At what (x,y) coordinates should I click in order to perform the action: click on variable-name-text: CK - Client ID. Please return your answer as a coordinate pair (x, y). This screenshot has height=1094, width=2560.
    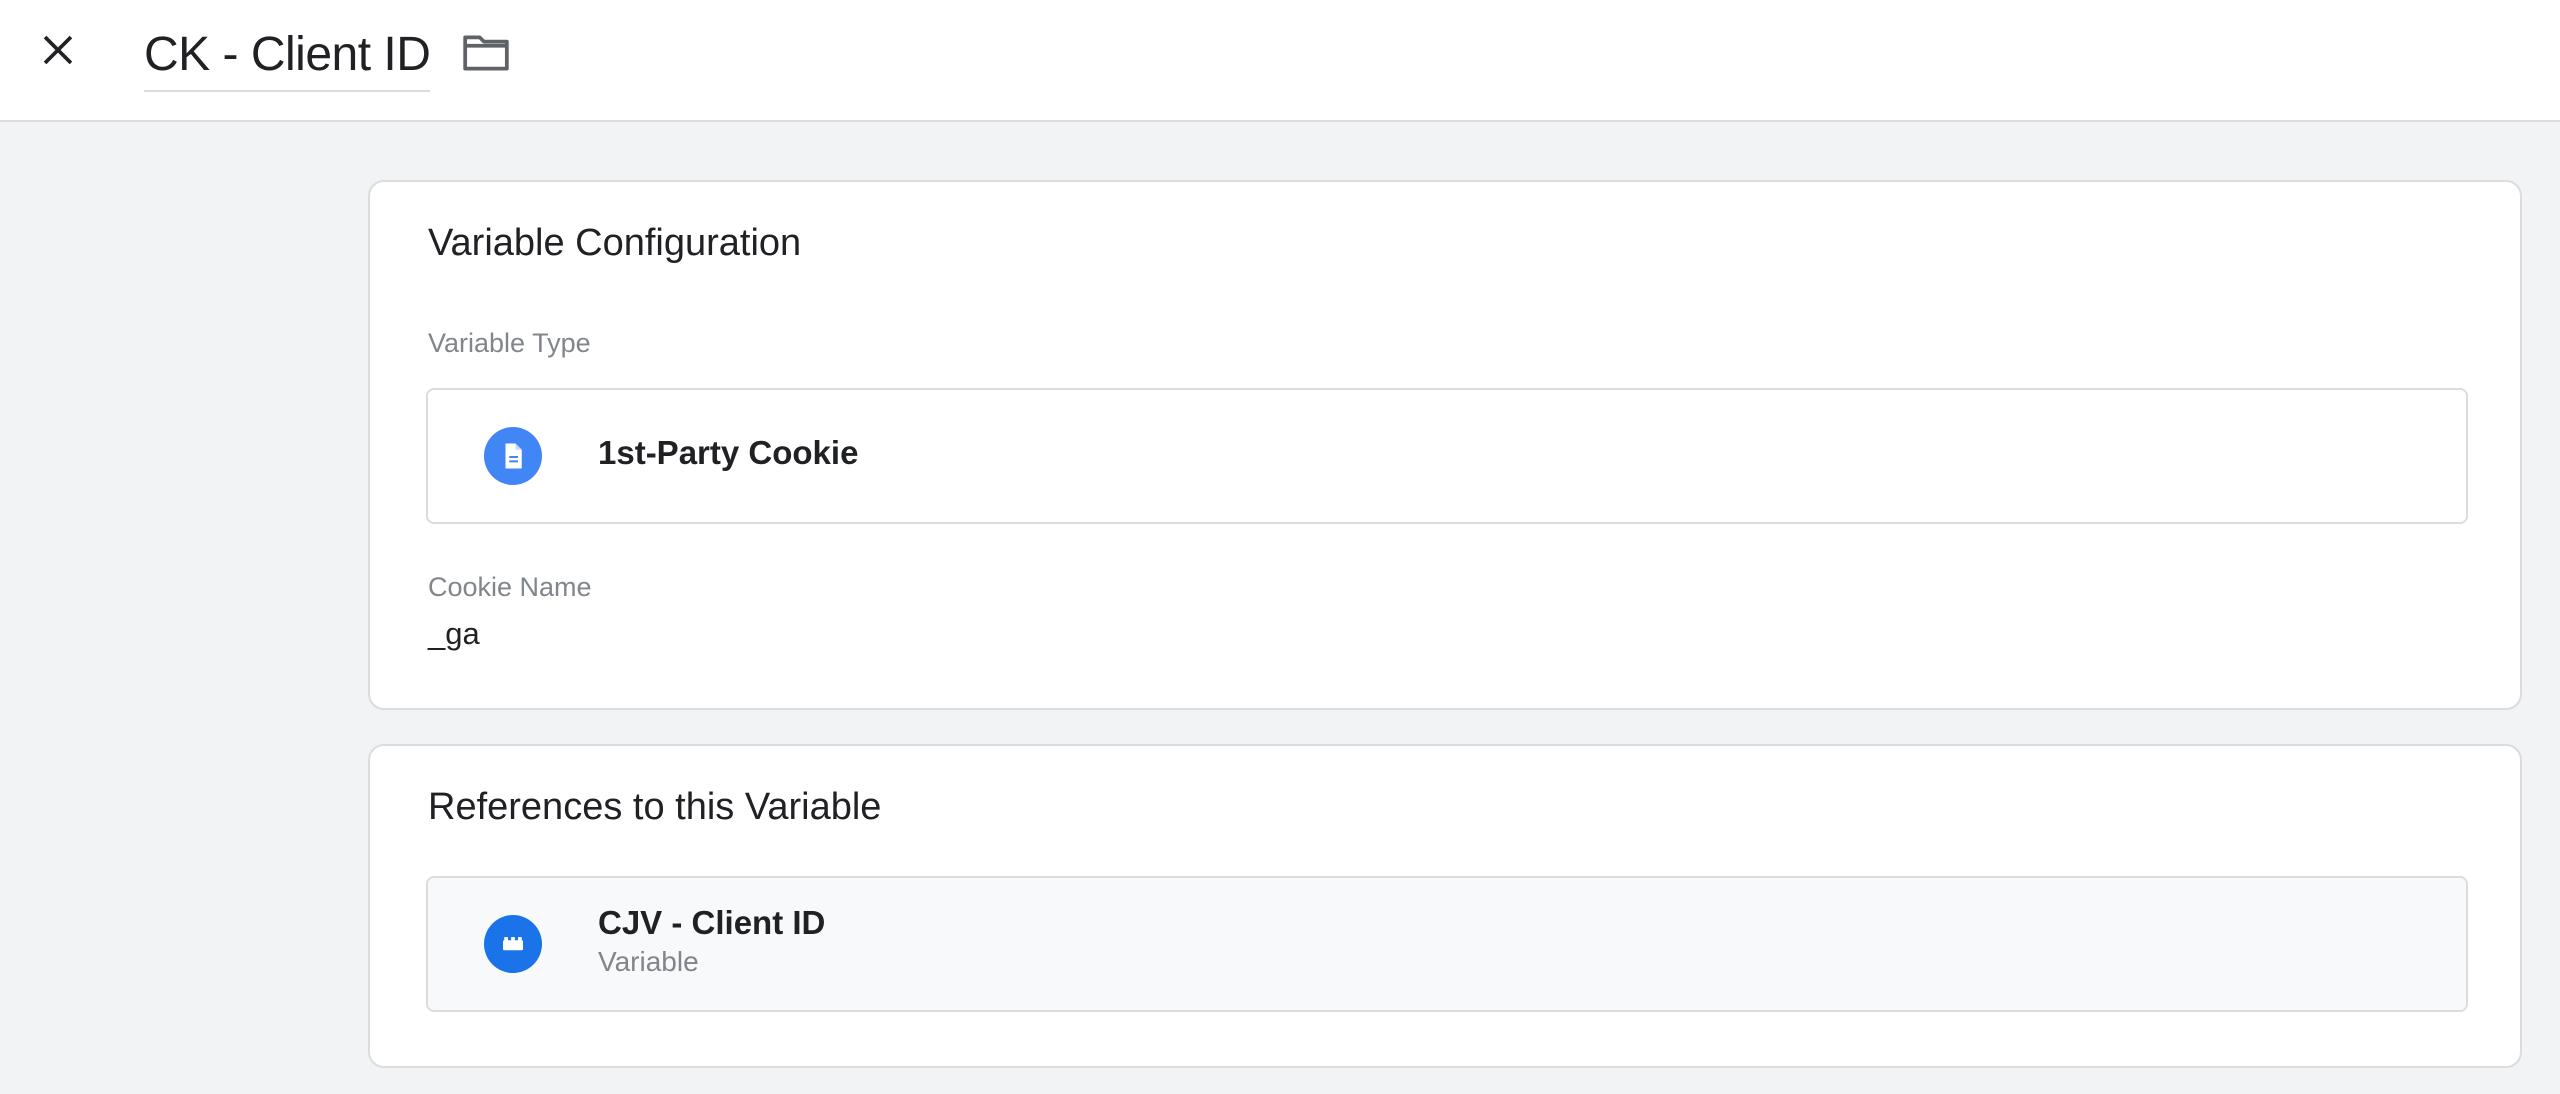
    Looking at the image, I should click on (287, 54).